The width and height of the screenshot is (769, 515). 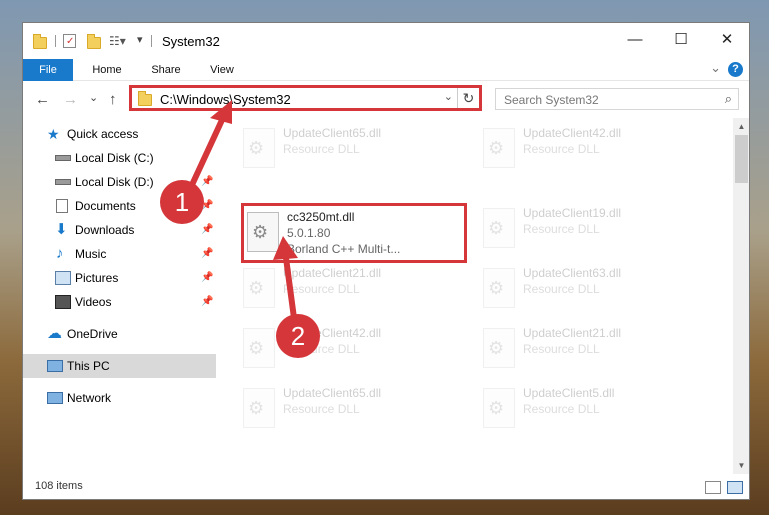 I want to click on step-1-badge: 1, so click(x=182, y=202).